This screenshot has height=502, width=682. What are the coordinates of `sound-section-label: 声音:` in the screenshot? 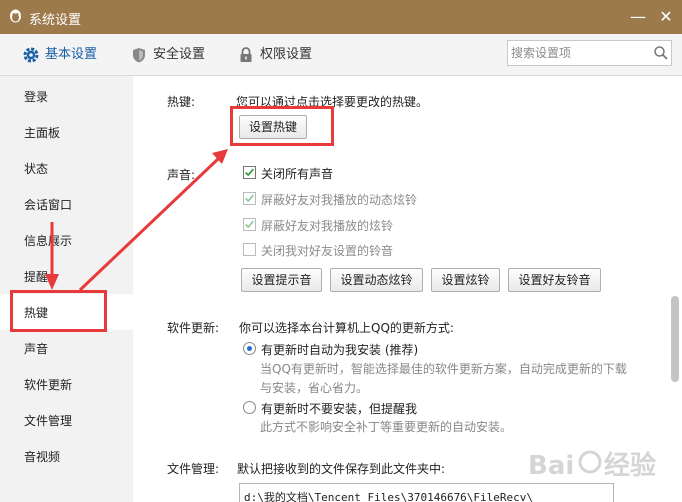 It's located at (181, 175).